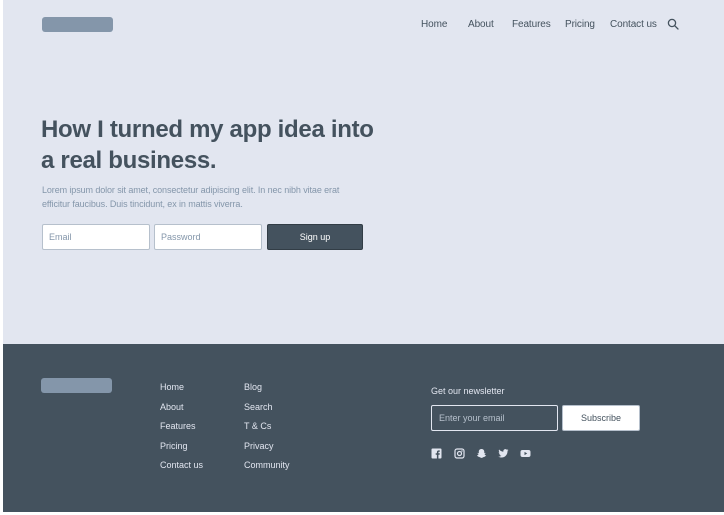 The image size is (724, 515). I want to click on list-item: Blog, so click(267, 387).